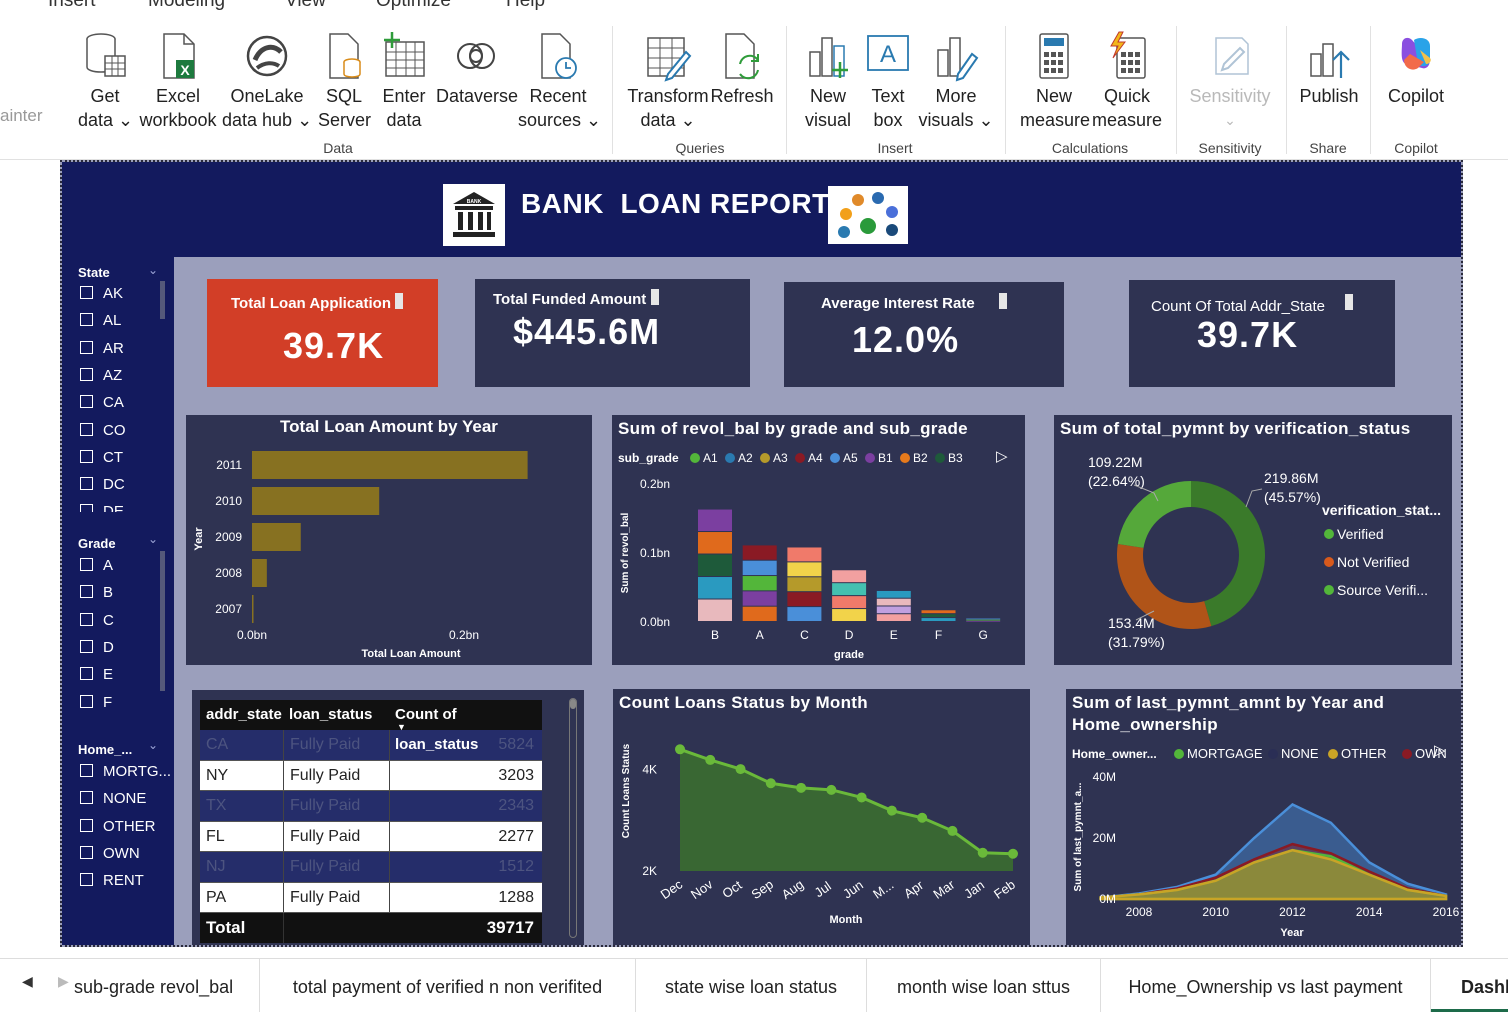  Describe the element at coordinates (105, 81) in the screenshot. I see `get-data-button: Get data ⌄` at that location.